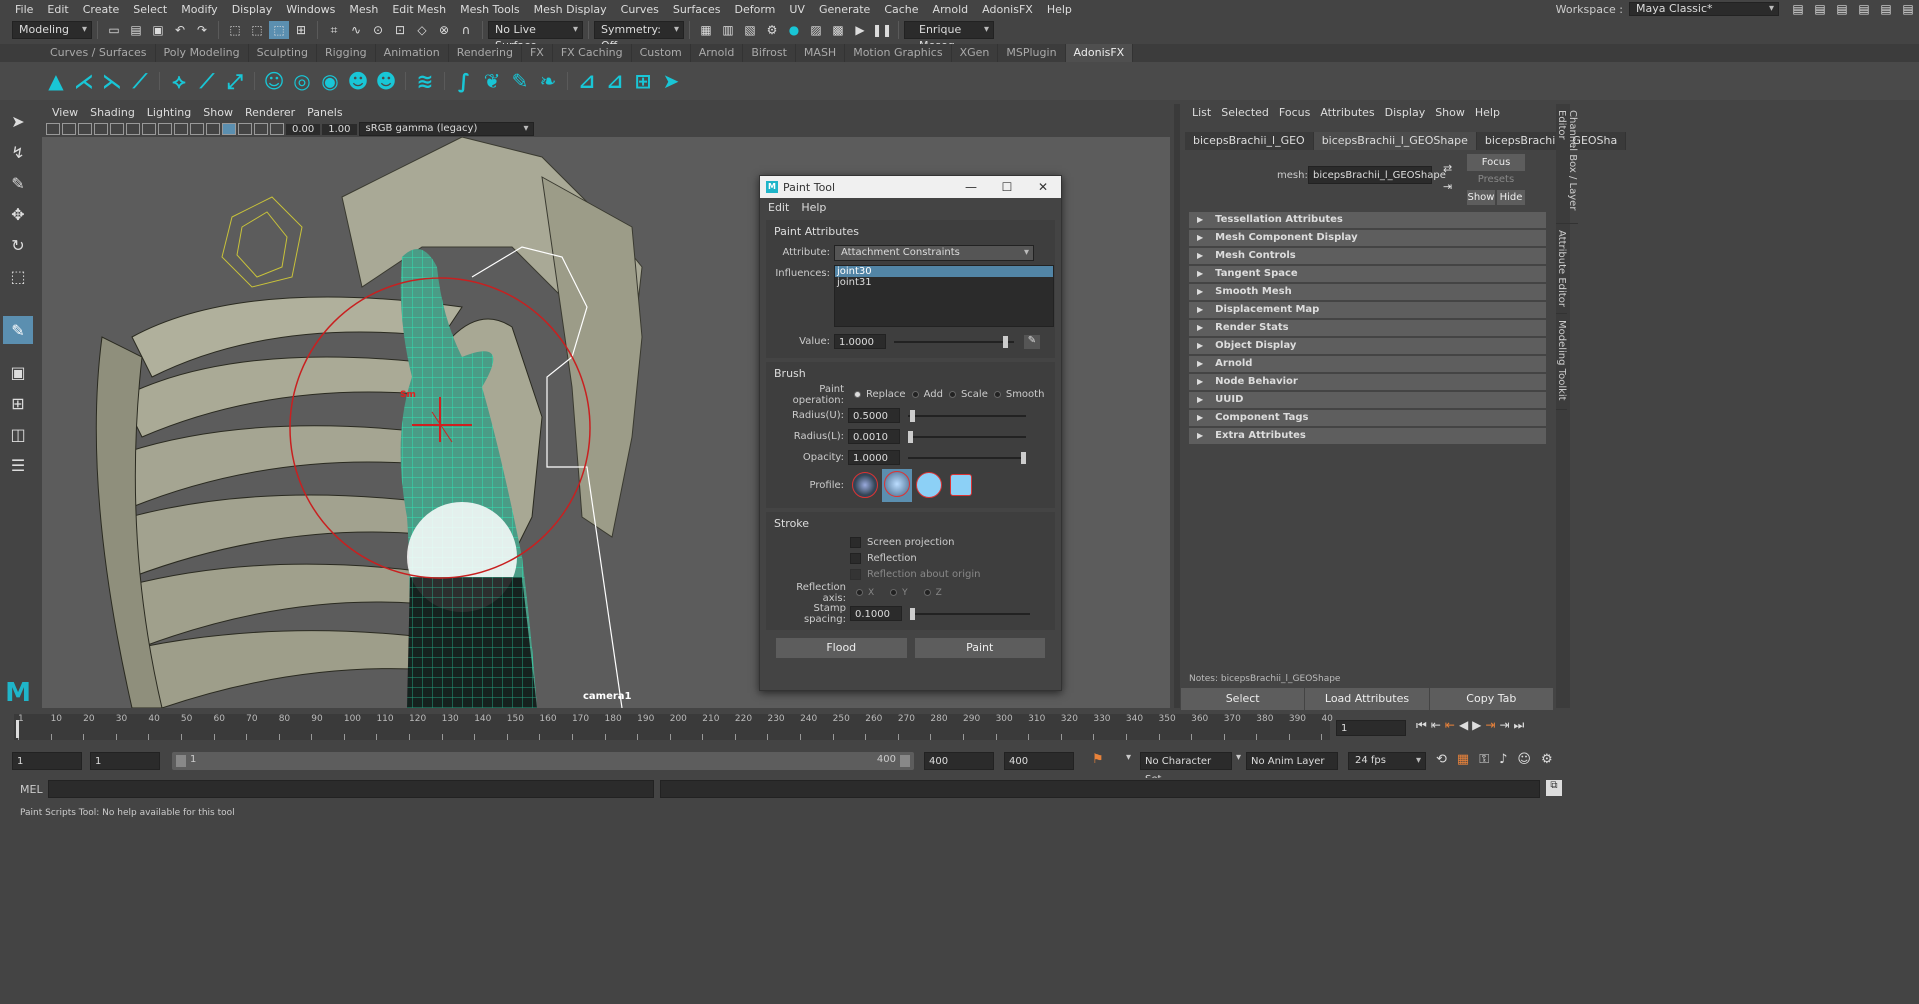  Describe the element at coordinates (1421, 725) in the screenshot. I see `go-to-start-icon: ⏮` at that location.